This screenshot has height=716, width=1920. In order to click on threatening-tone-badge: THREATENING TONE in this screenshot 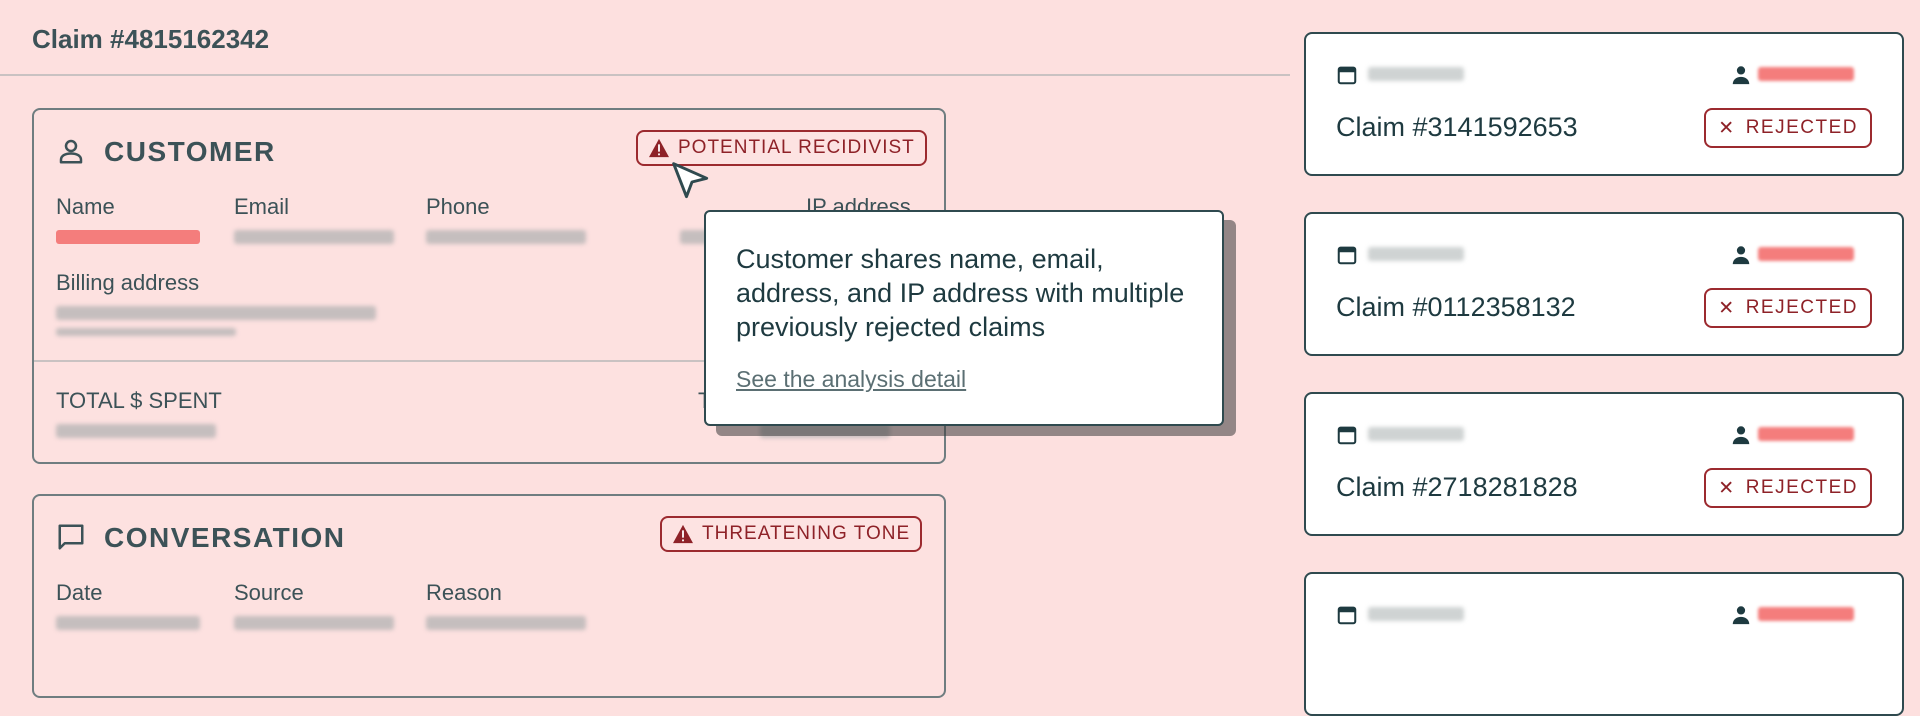, I will do `click(791, 534)`.